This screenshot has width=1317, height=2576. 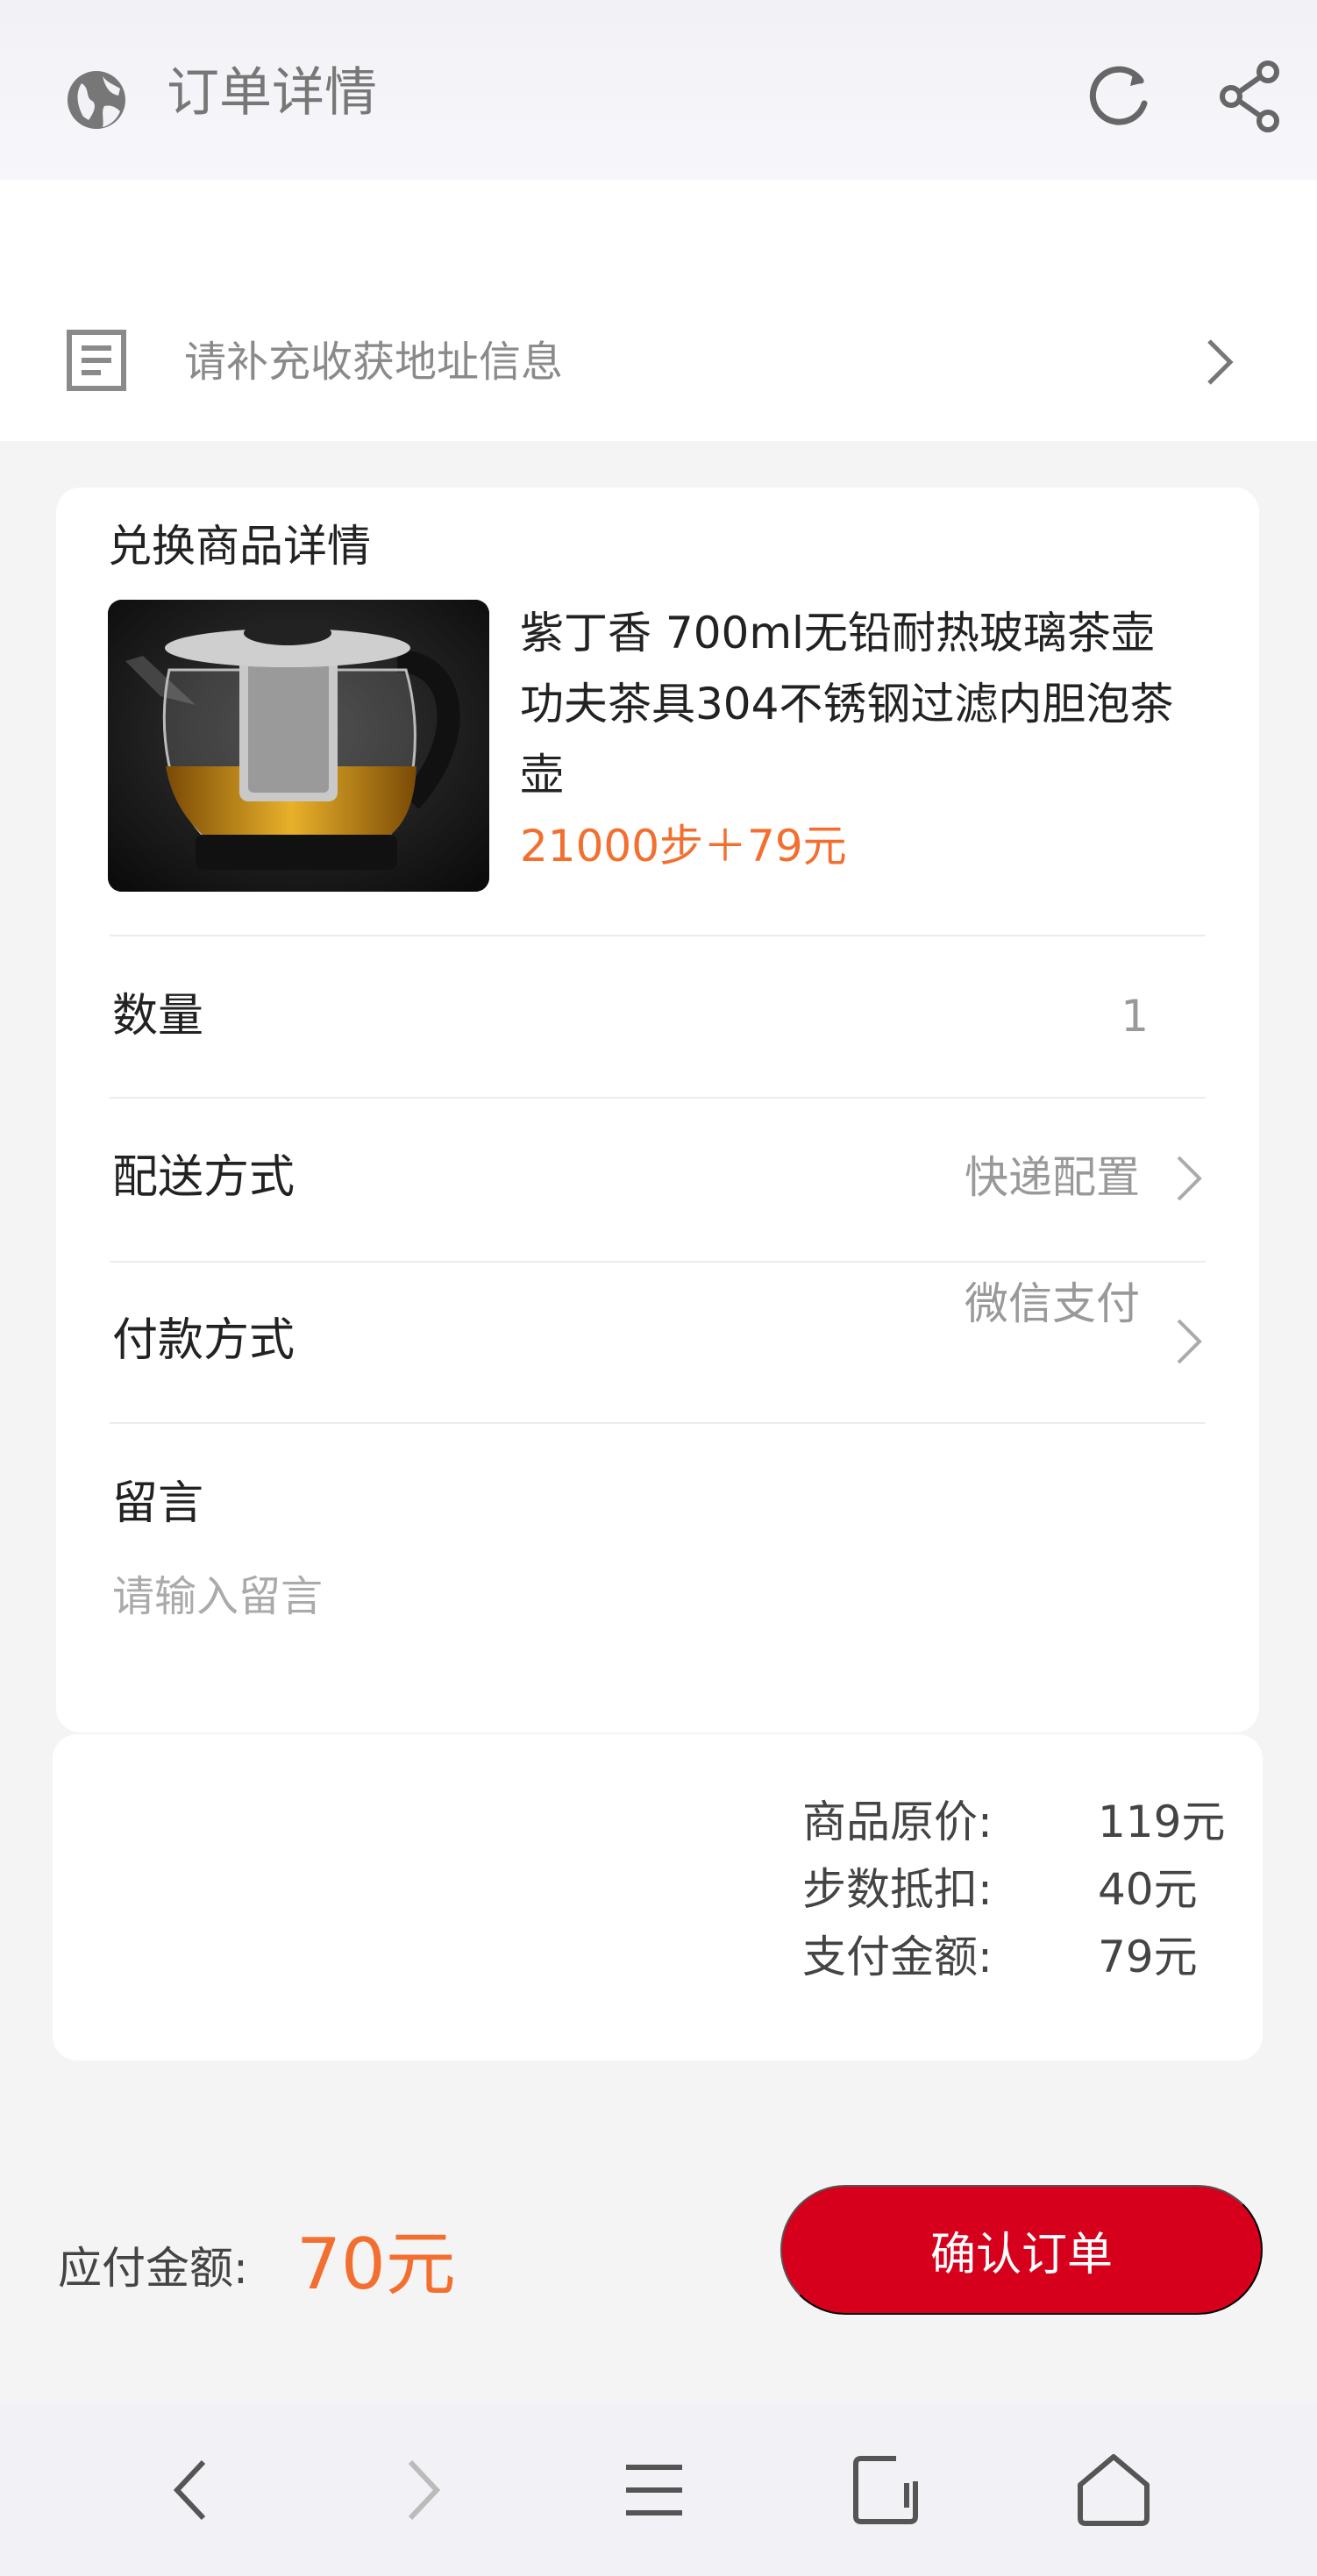 I want to click on share-icon, so click(x=1250, y=96).